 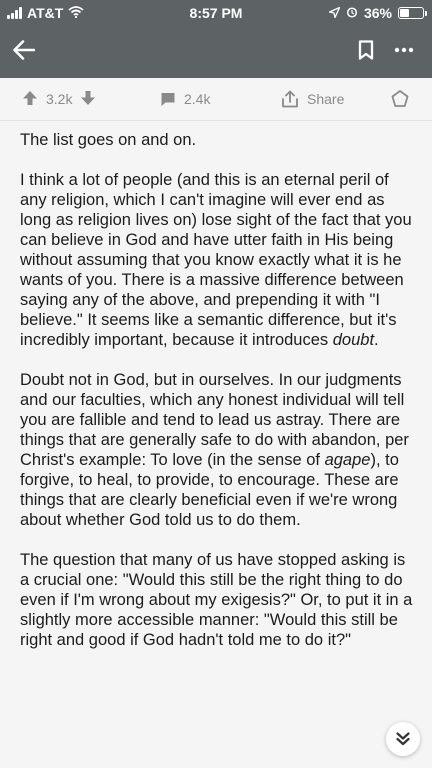 I want to click on arrow-left-icon, so click(x=24, y=50).